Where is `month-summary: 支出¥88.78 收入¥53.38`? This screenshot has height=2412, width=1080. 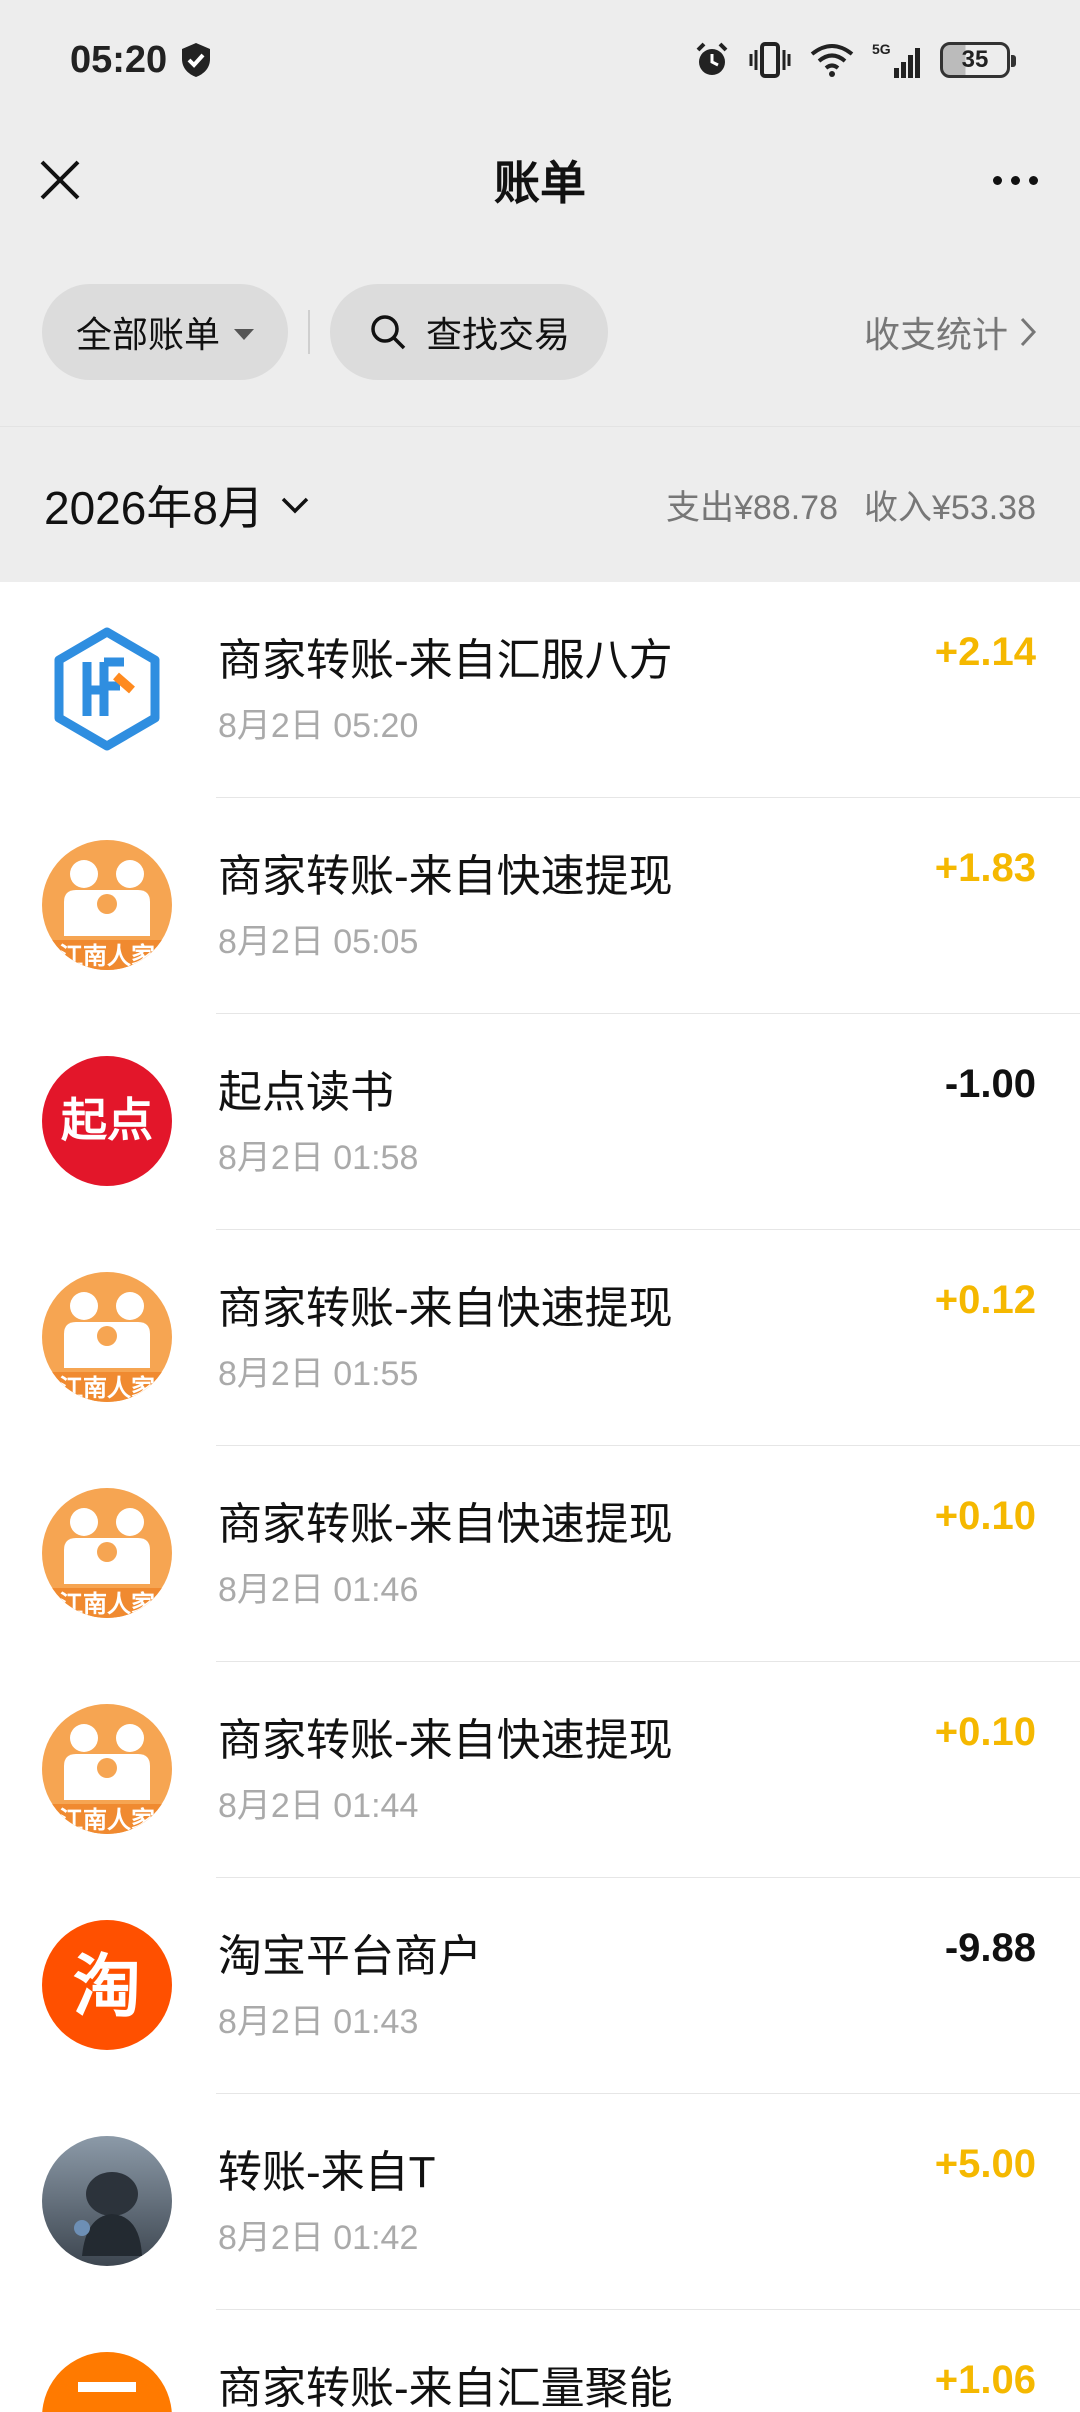 month-summary: 支出¥88.78 收入¥53.38 is located at coordinates (851, 504).